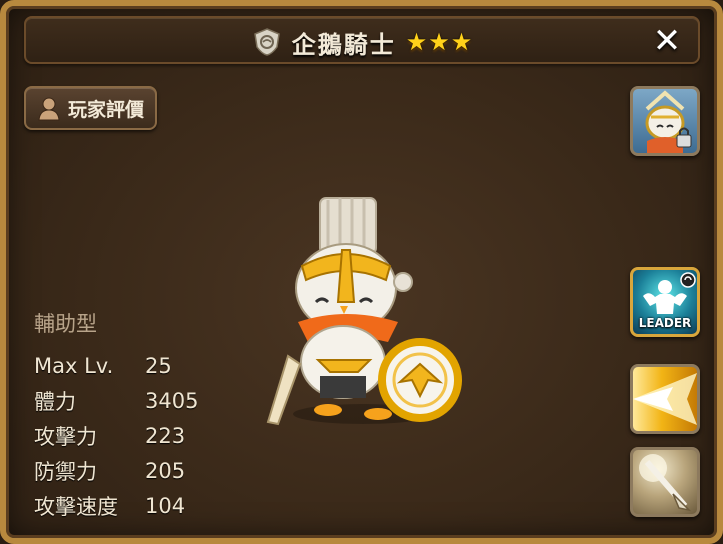  Describe the element at coordinates (65, 324) in the screenshot. I see `monster-type: 輔助型` at that location.